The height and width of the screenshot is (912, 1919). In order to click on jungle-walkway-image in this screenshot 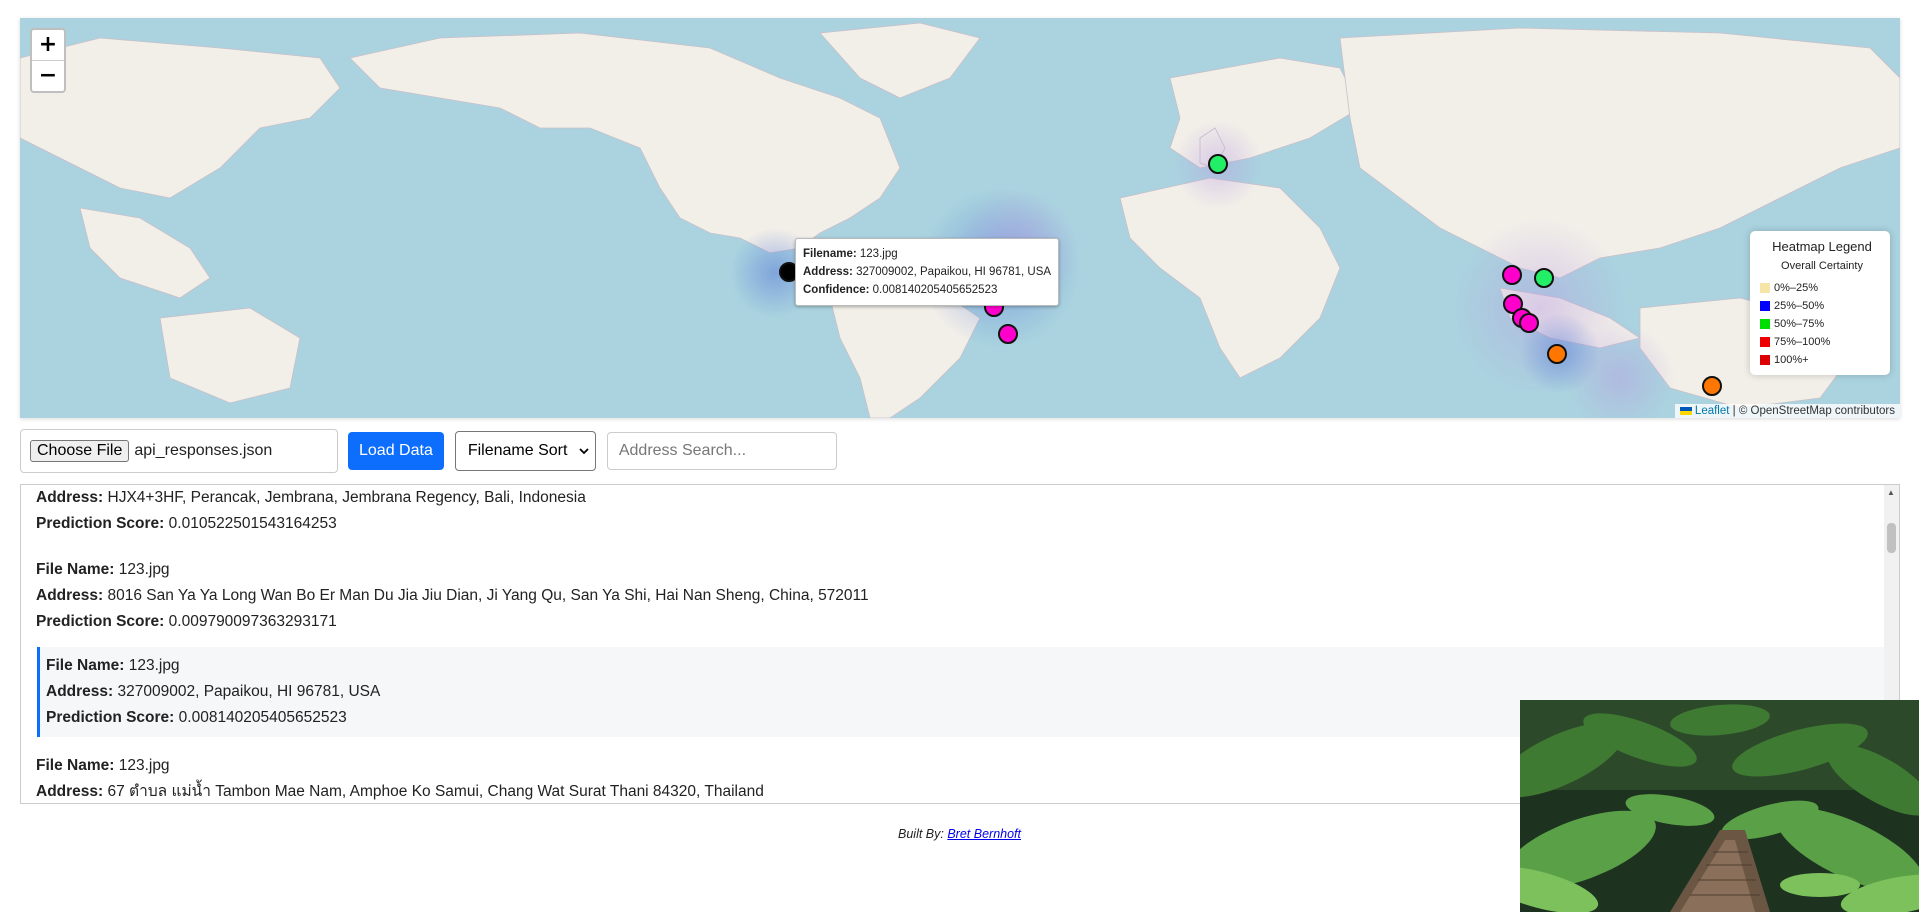, I will do `click(1719, 806)`.